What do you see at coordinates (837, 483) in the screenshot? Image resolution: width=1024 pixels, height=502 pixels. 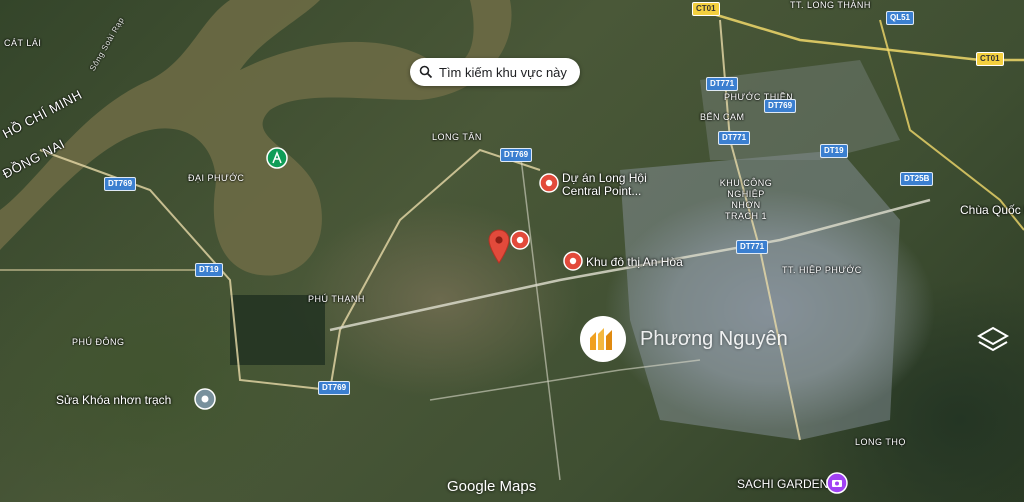 I see `camera-icon` at bounding box center [837, 483].